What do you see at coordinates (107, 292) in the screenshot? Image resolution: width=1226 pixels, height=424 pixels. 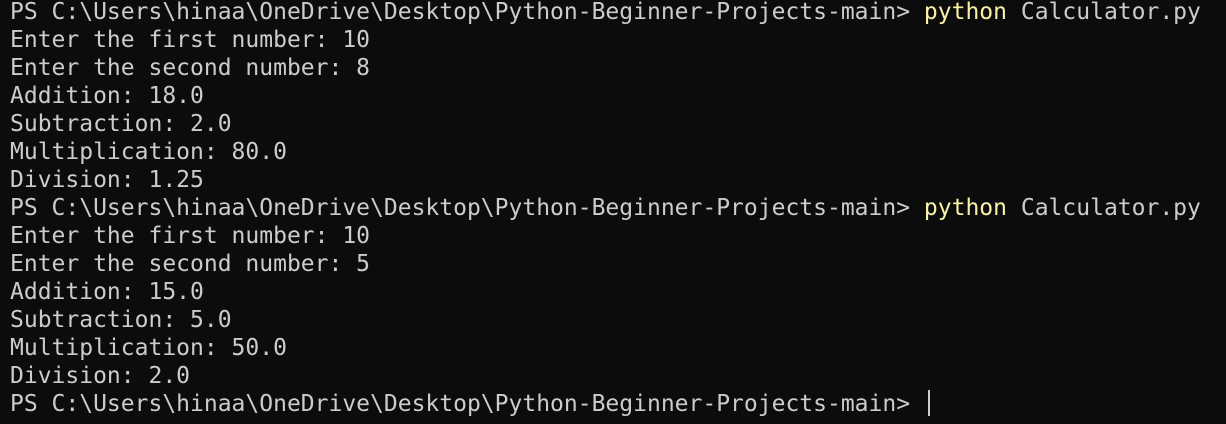 I see `output-line: Addition: 15.0` at bounding box center [107, 292].